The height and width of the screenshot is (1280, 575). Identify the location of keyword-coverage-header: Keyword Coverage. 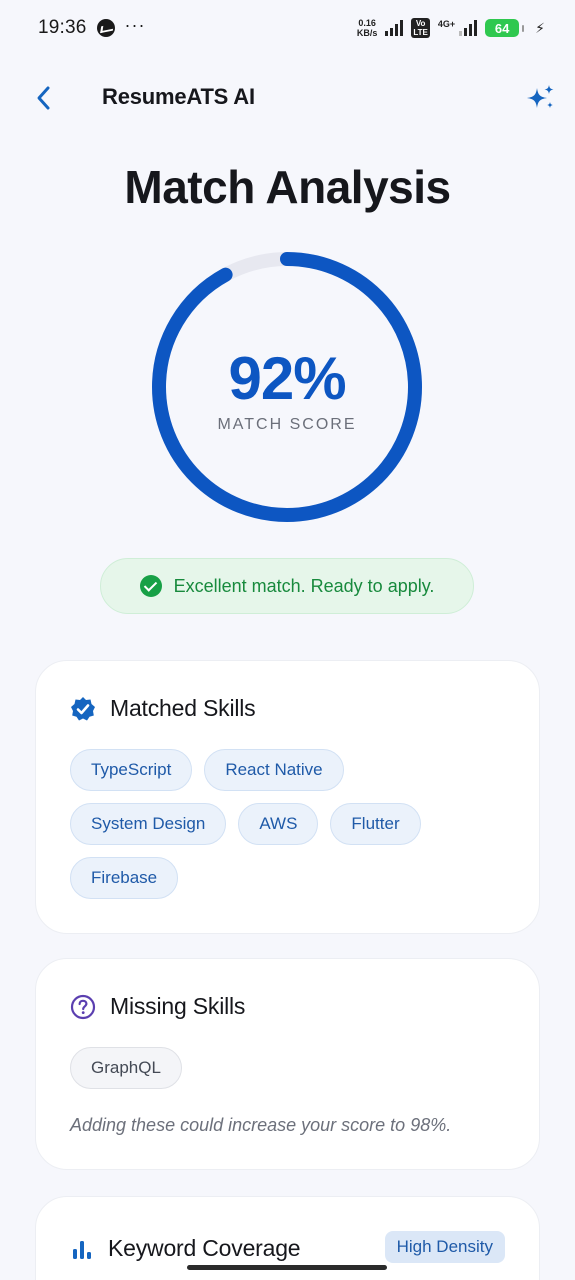
(185, 1248).